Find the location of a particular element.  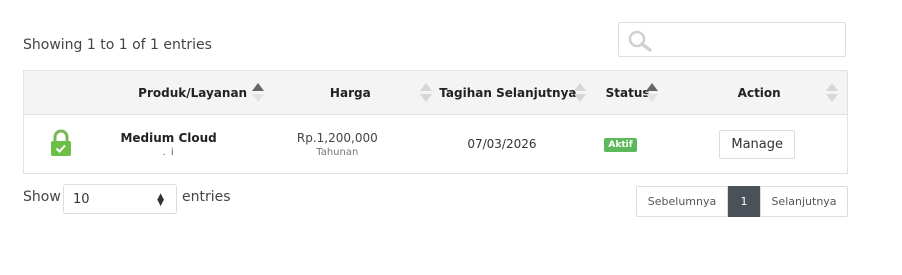

col-price-header: Harga is located at coordinates (351, 92).